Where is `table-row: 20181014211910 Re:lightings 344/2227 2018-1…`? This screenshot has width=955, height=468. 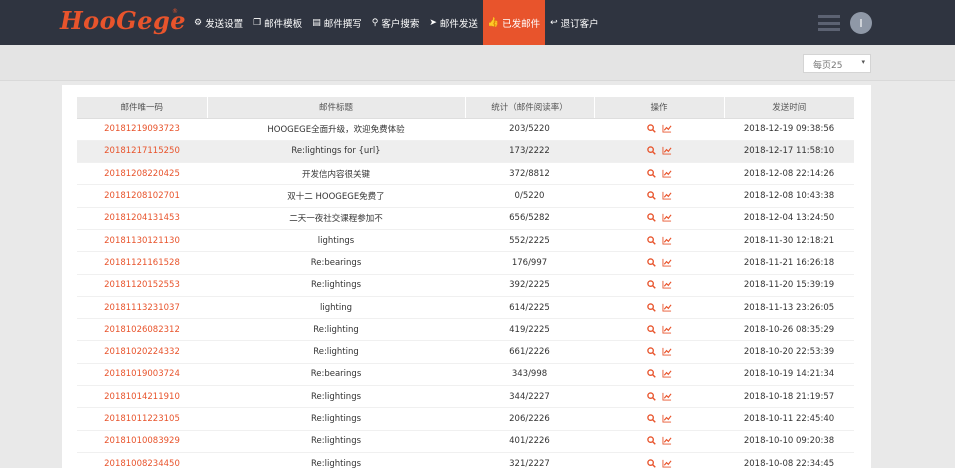
table-row: 20181014211910 Re:lightings 344/2227 2018-1… is located at coordinates (465, 397).